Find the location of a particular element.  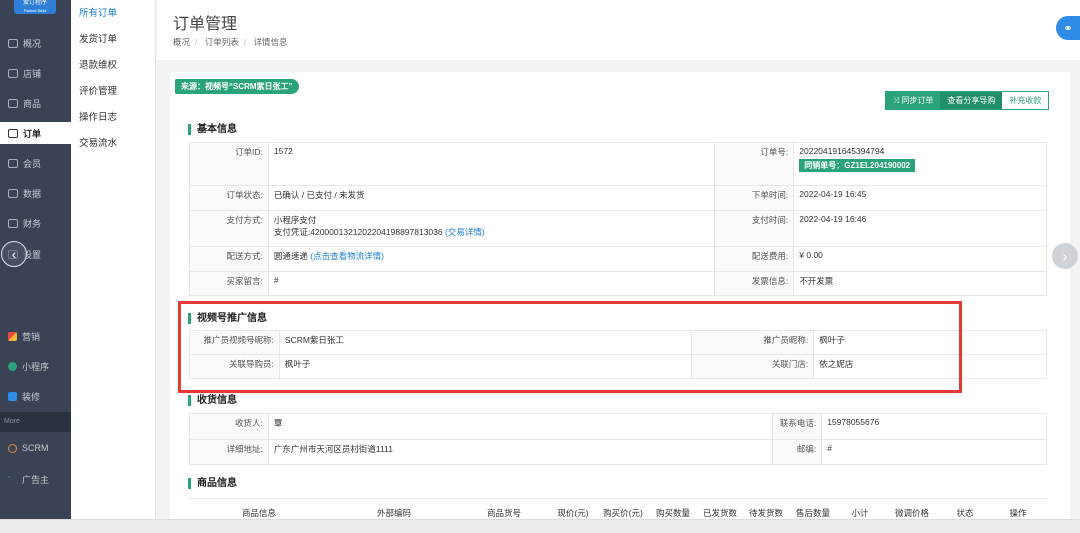

order-id-value: 1572 is located at coordinates (491, 164).